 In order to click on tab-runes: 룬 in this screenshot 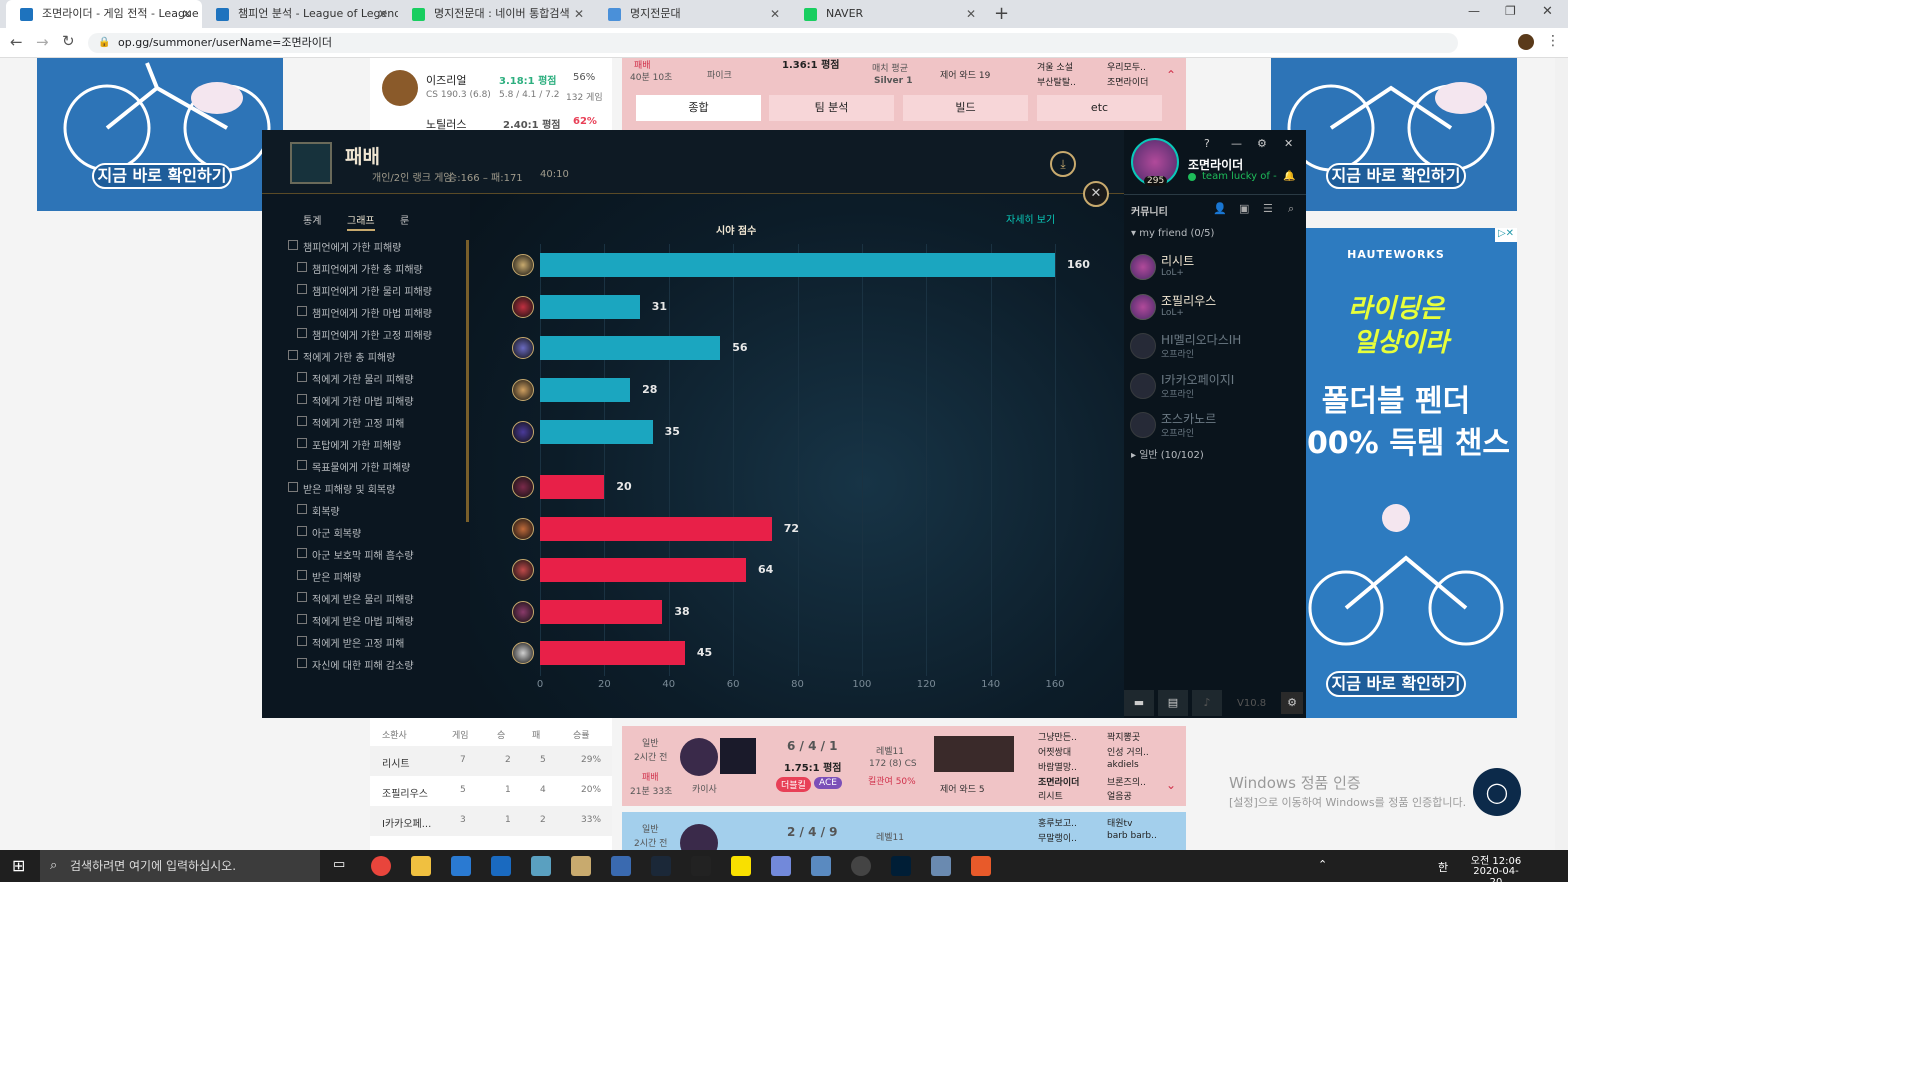, I will do `click(404, 219)`.